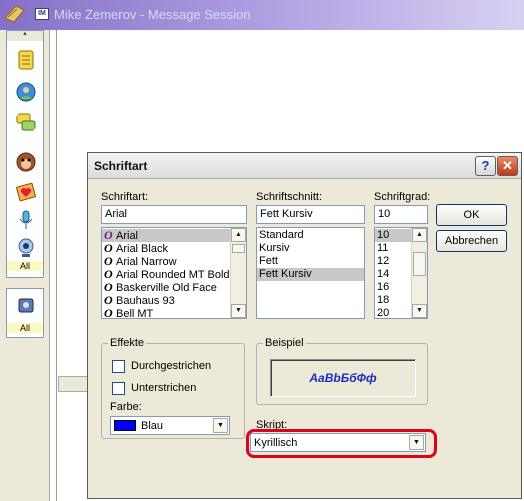  Describe the element at coordinates (26, 192) in the screenshot. I see `heart-card-icon` at that location.